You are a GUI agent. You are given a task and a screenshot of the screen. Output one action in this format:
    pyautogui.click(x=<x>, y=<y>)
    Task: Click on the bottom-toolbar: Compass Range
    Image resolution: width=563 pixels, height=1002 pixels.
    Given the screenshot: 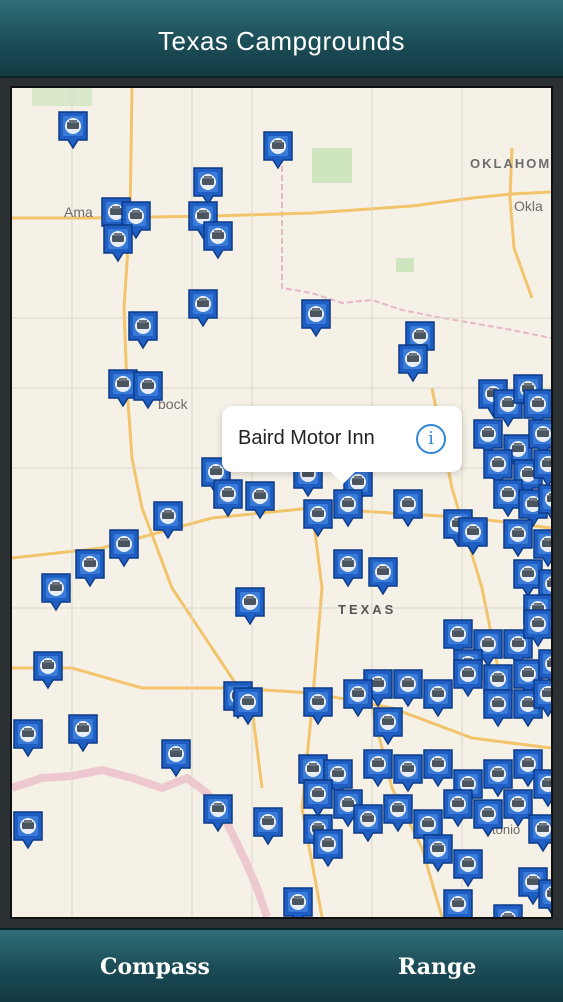 What is the action you would take?
    pyautogui.click(x=281, y=965)
    